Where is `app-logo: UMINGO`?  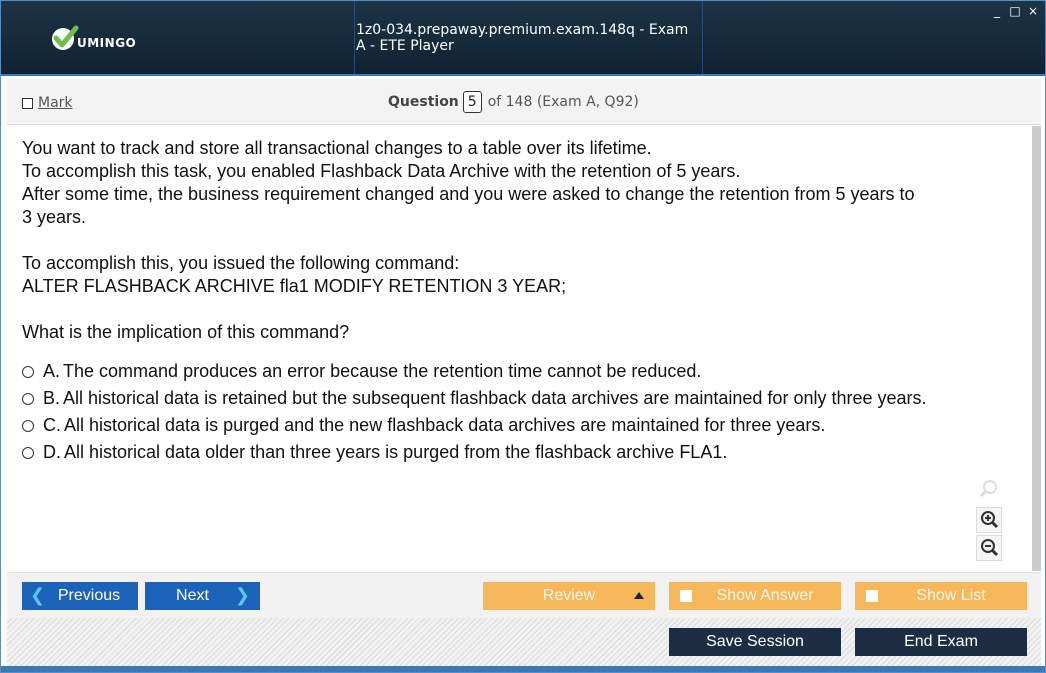
app-logo: UMINGO is located at coordinates (119, 39).